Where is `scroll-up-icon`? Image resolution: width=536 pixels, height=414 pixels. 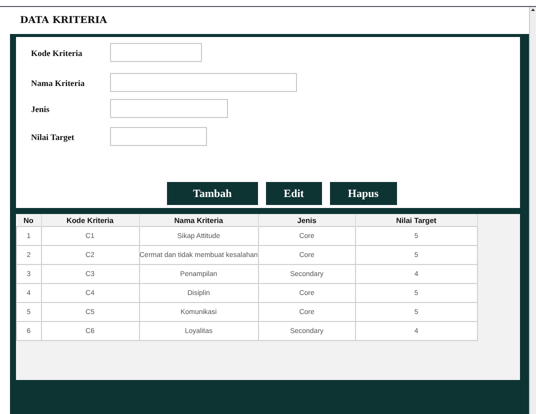
scroll-up-icon is located at coordinates (533, 10).